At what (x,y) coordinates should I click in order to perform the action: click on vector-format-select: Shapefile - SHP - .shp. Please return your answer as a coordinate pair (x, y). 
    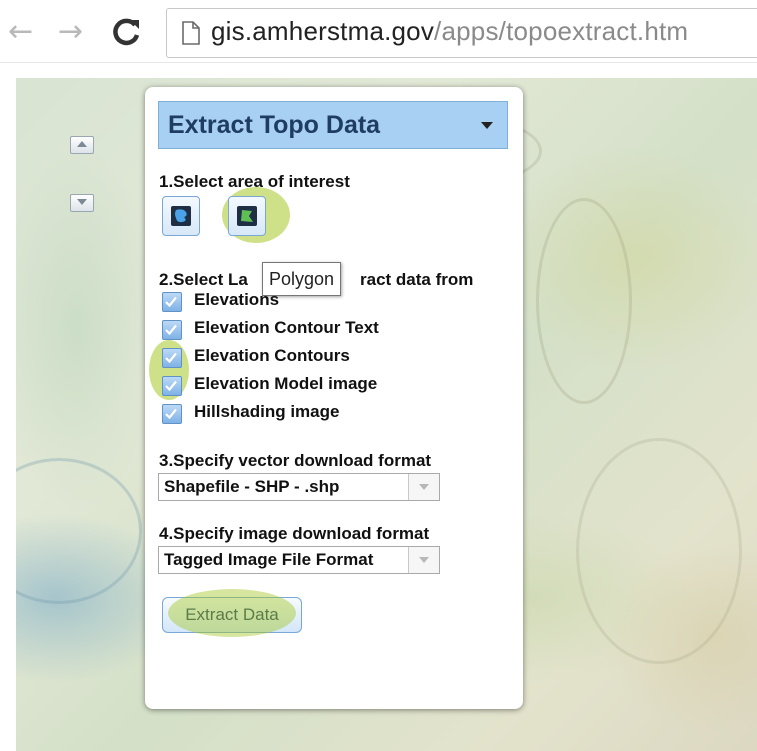
    Looking at the image, I should click on (299, 487).